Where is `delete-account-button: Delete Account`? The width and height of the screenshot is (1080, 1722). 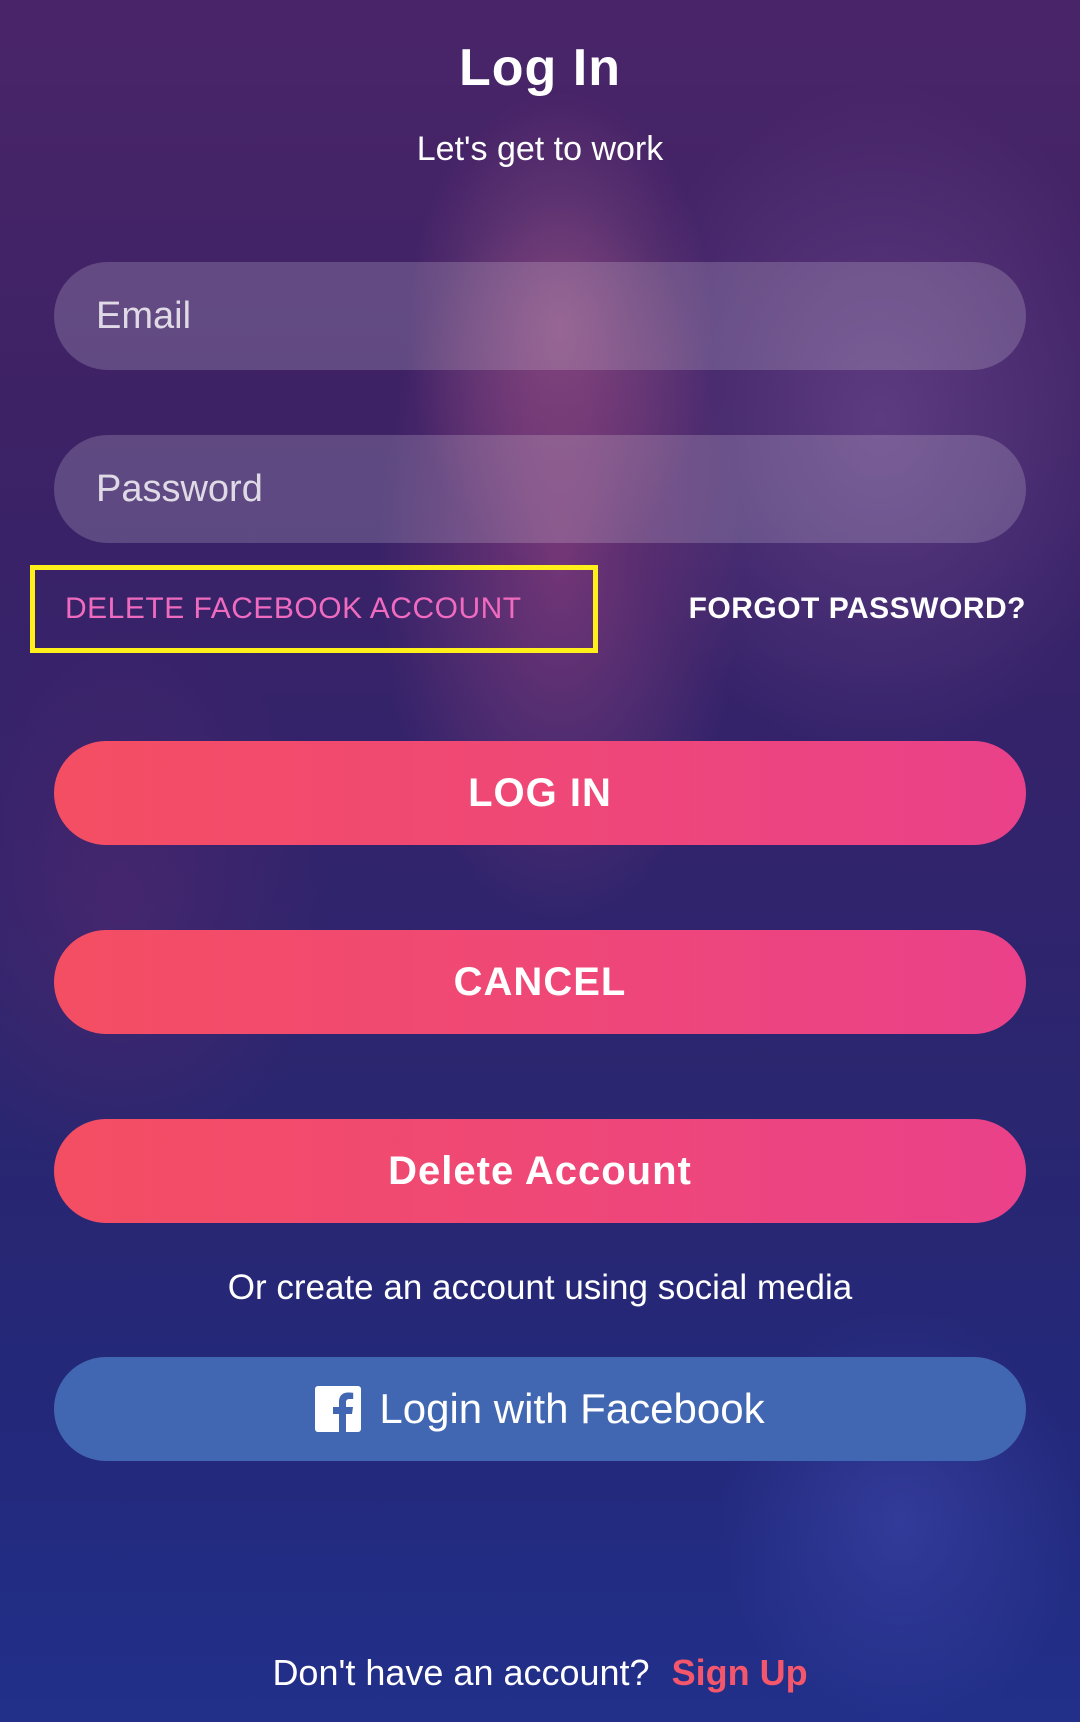
delete-account-button: Delete Account is located at coordinates (540, 1171).